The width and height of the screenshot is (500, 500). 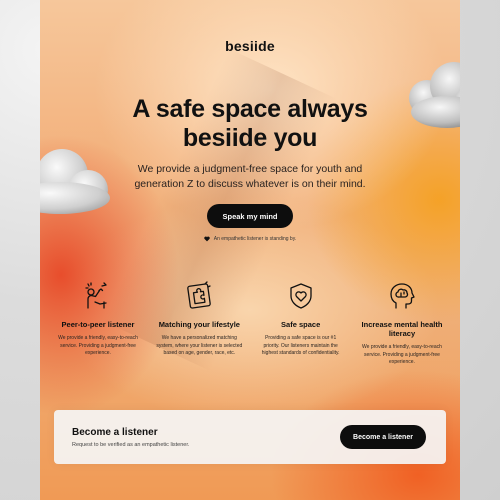 What do you see at coordinates (402, 296) in the screenshot?
I see `head-brain-icon` at bounding box center [402, 296].